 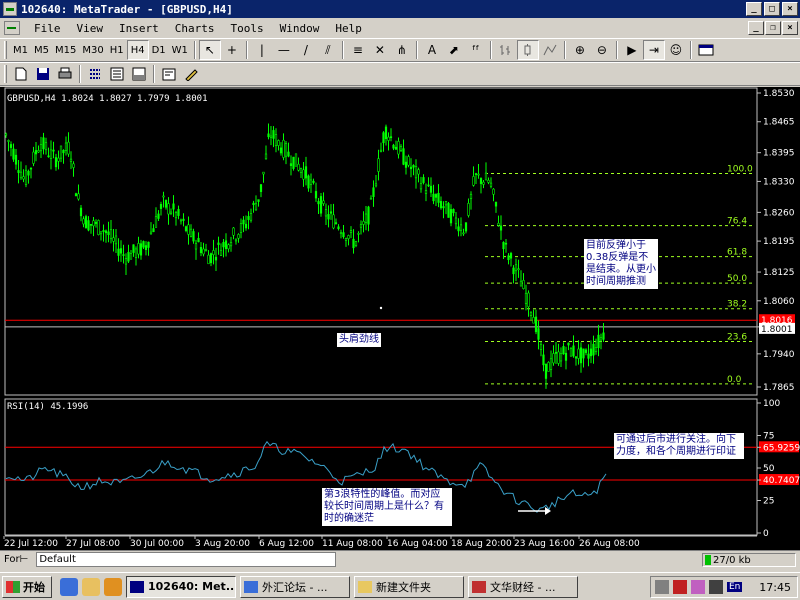 I want to click on antivirus-icon, so click(x=680, y=587).